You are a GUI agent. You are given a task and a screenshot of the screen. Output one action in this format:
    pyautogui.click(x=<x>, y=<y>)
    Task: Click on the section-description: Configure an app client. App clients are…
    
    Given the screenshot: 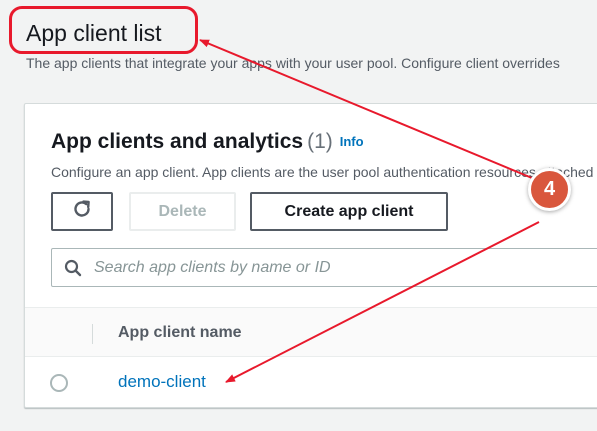 What is the action you would take?
    pyautogui.click(x=324, y=172)
    